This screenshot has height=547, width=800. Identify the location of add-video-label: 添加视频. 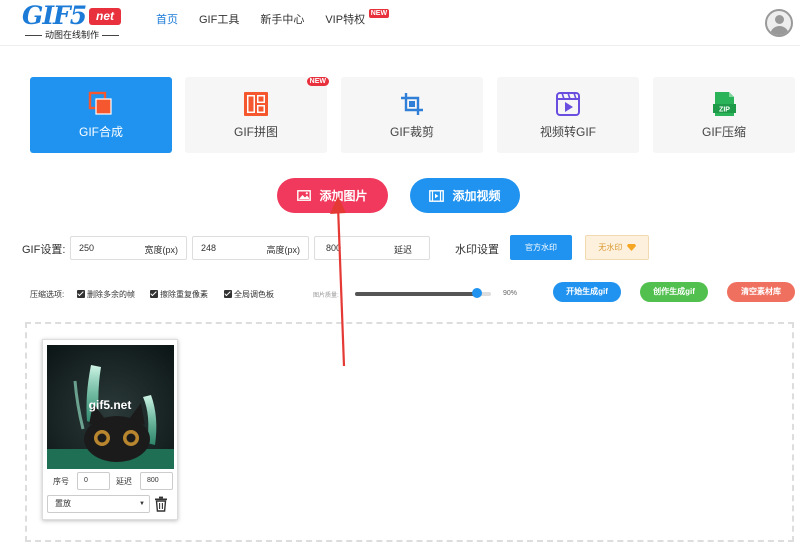
(476, 196).